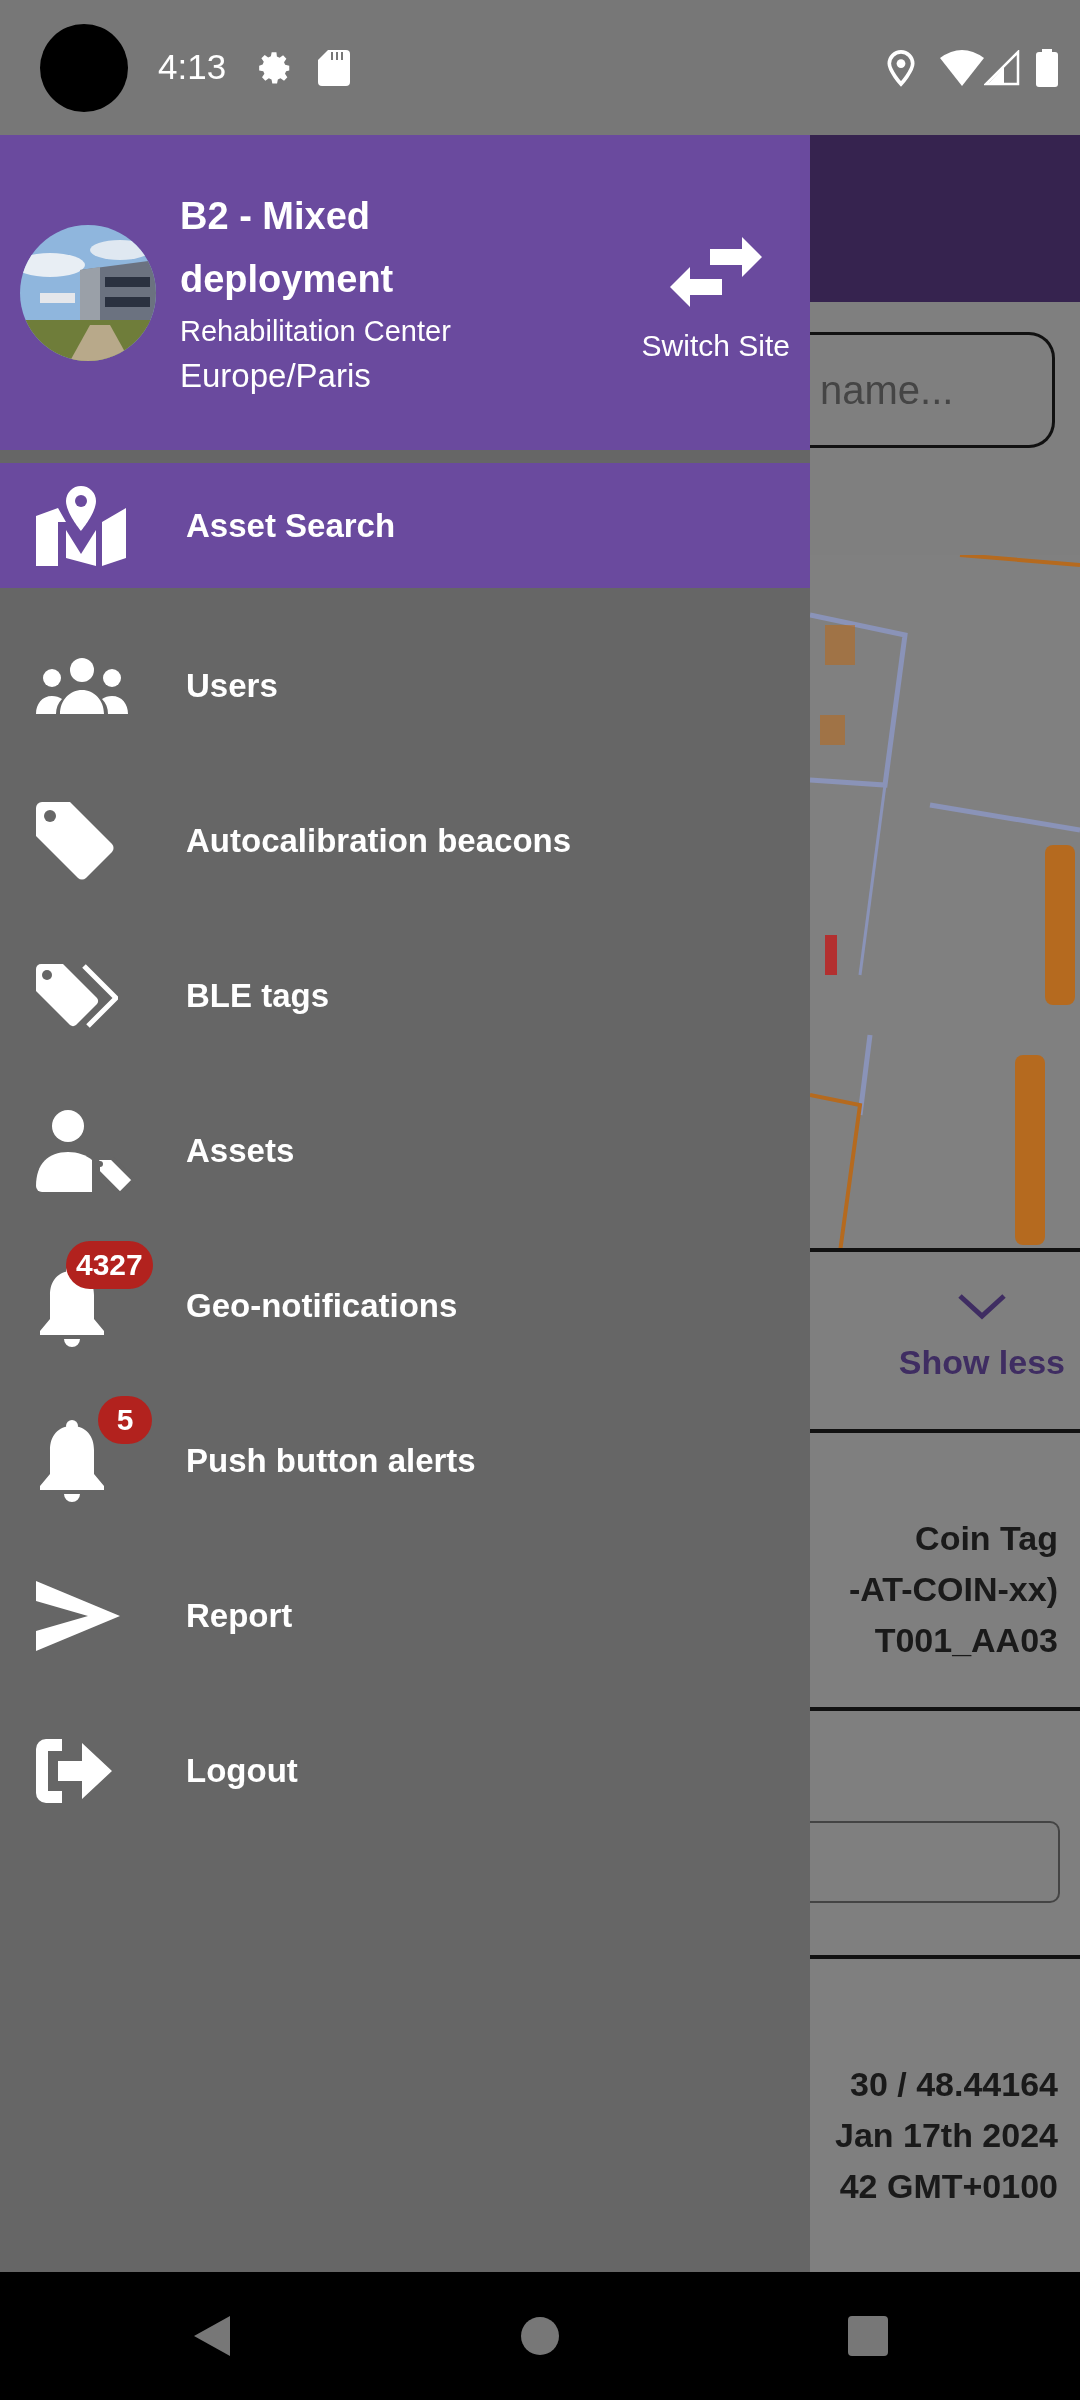  Describe the element at coordinates (405, 840) in the screenshot. I see `menu-item: Autocalibration beacons` at that location.